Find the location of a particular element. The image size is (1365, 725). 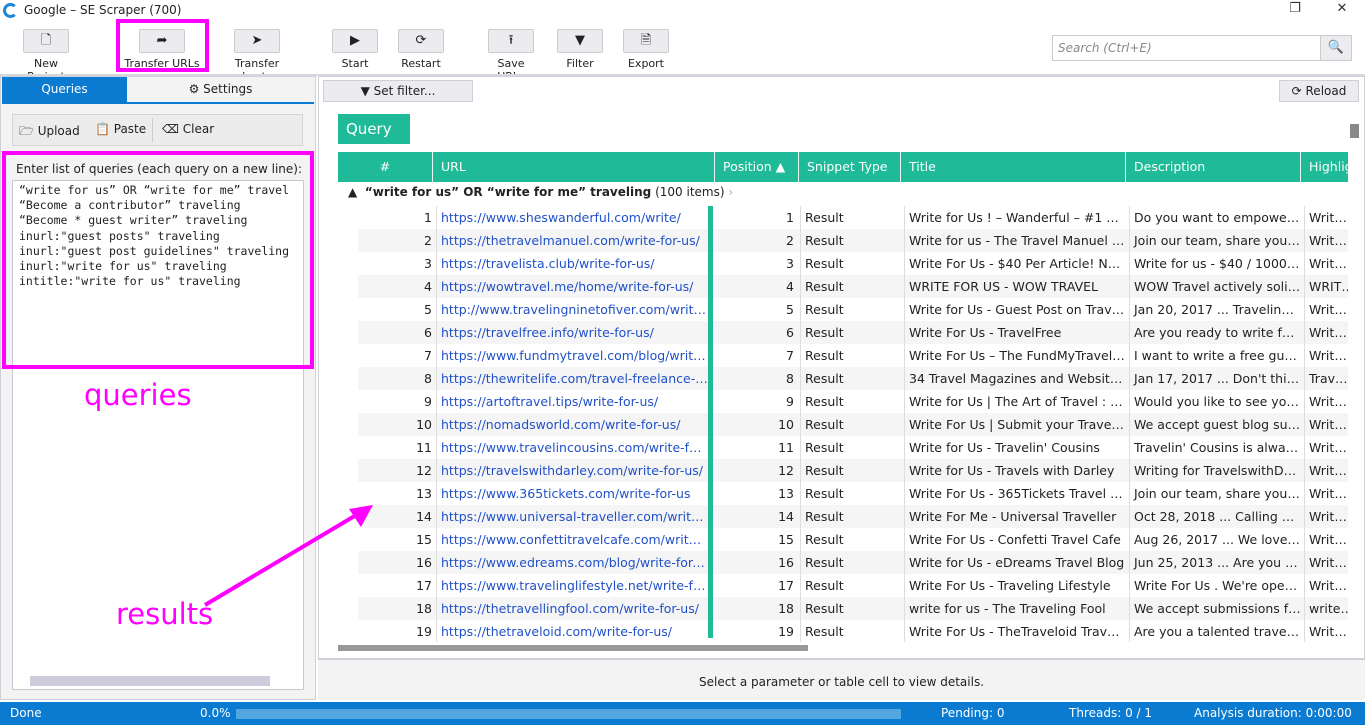

column-header: Description is located at coordinates (1212, 167).